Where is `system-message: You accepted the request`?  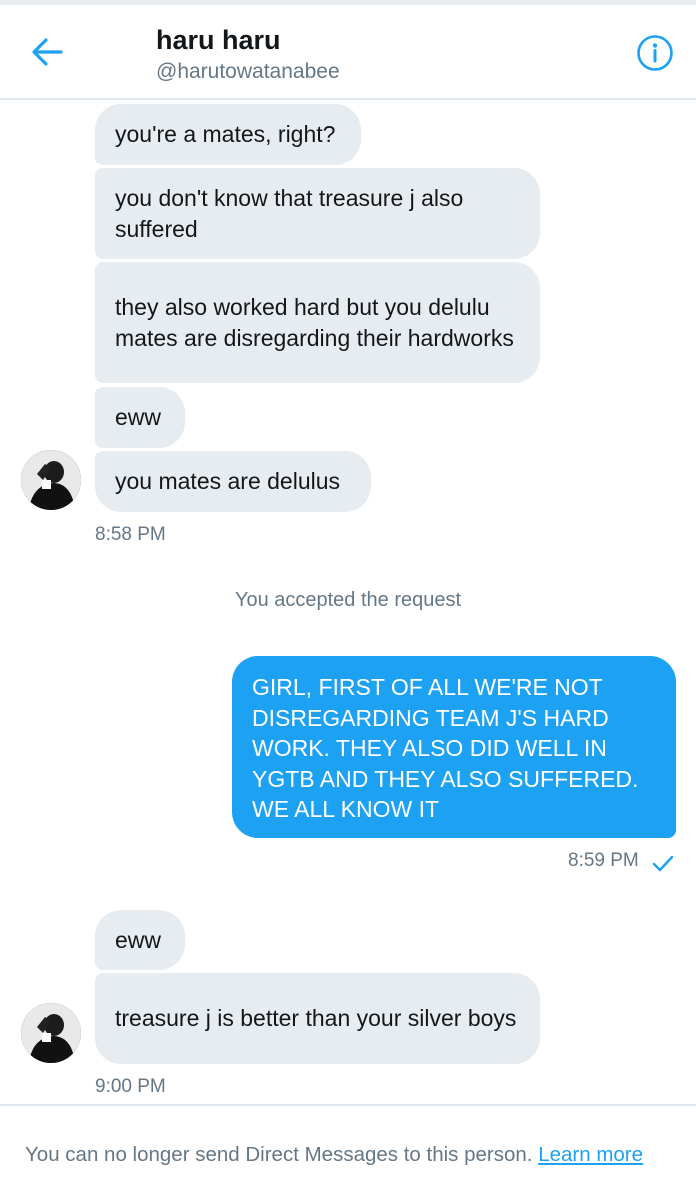
system-message: You accepted the request is located at coordinates (348, 600).